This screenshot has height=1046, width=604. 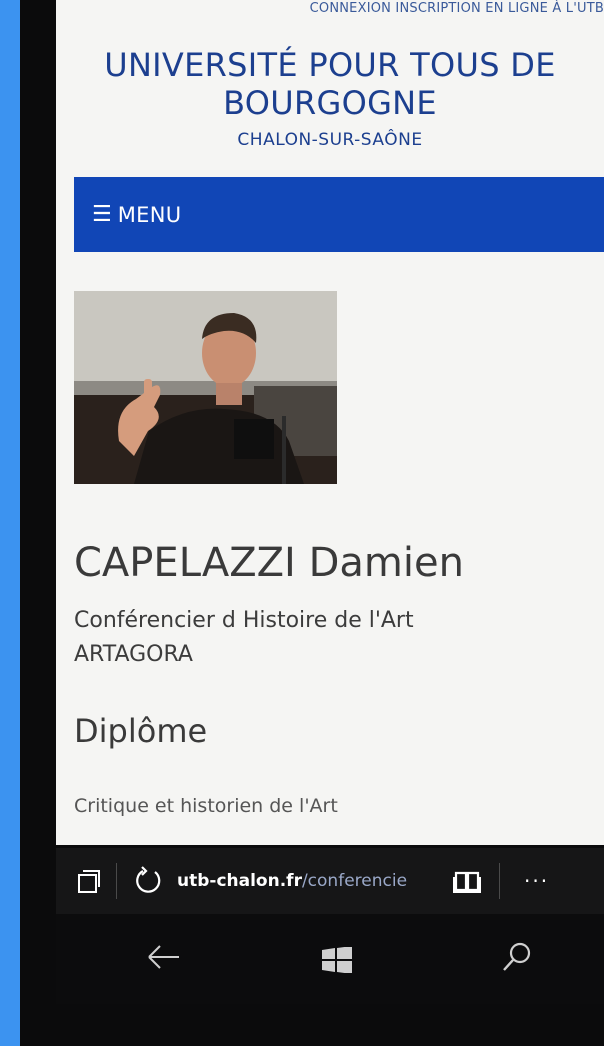 What do you see at coordinates (244, 620) in the screenshot?
I see `role-title: Conférencier d Histoire de l'Art` at bounding box center [244, 620].